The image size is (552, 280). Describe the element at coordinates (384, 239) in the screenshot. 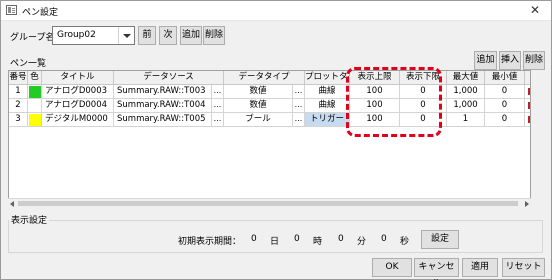

I see `seconds-value: 0` at that location.